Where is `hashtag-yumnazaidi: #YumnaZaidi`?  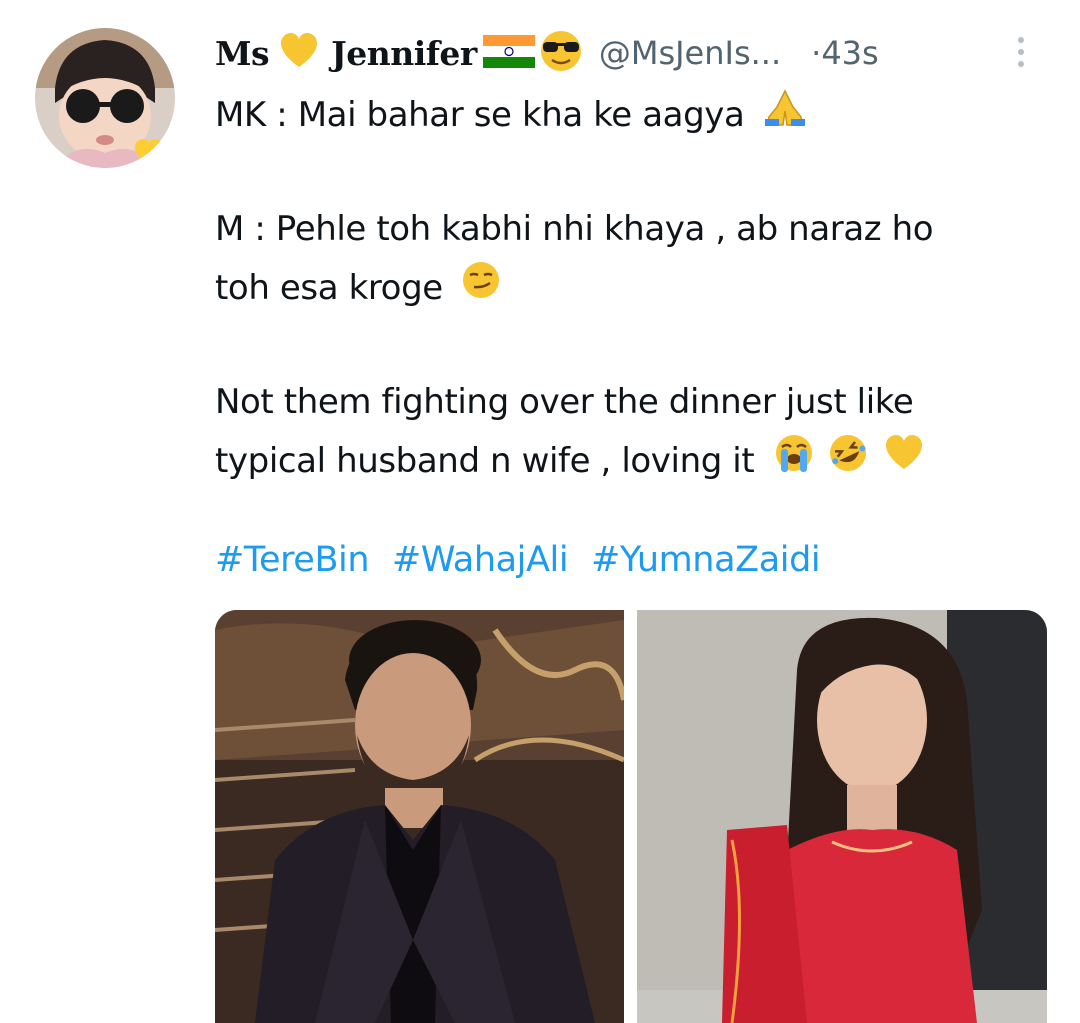
hashtag-yumnazaidi: #YumnaZaidi is located at coordinates (706, 560).